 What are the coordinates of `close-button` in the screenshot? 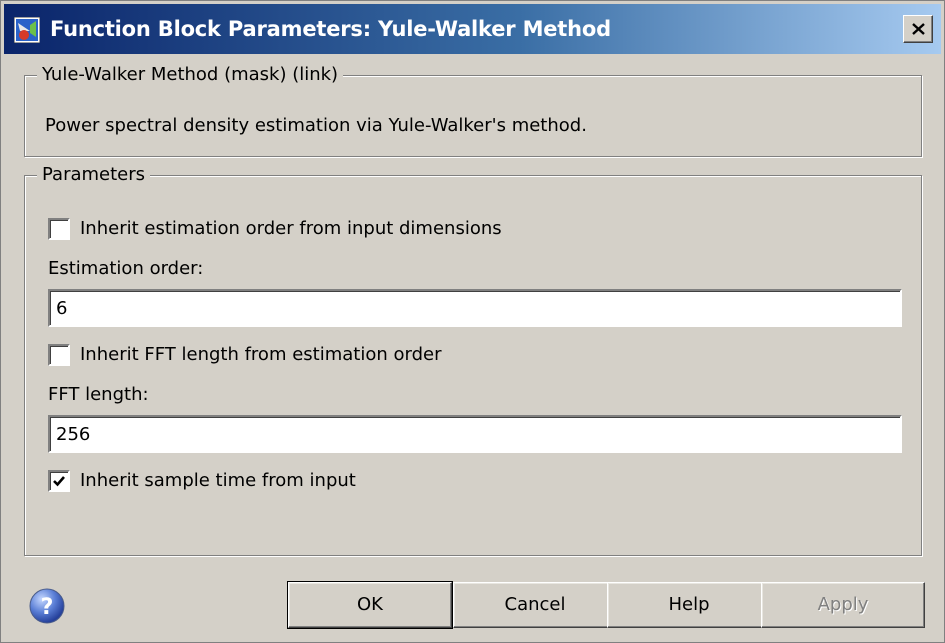 It's located at (918, 29).